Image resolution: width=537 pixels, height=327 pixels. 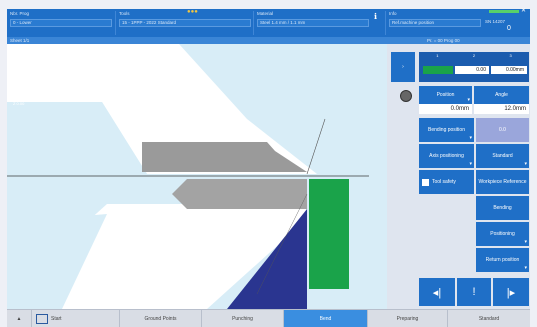 I want to click on sub-header: Sheet 1/1 Pr. = 00 Prog 00, so click(x=268, y=40).